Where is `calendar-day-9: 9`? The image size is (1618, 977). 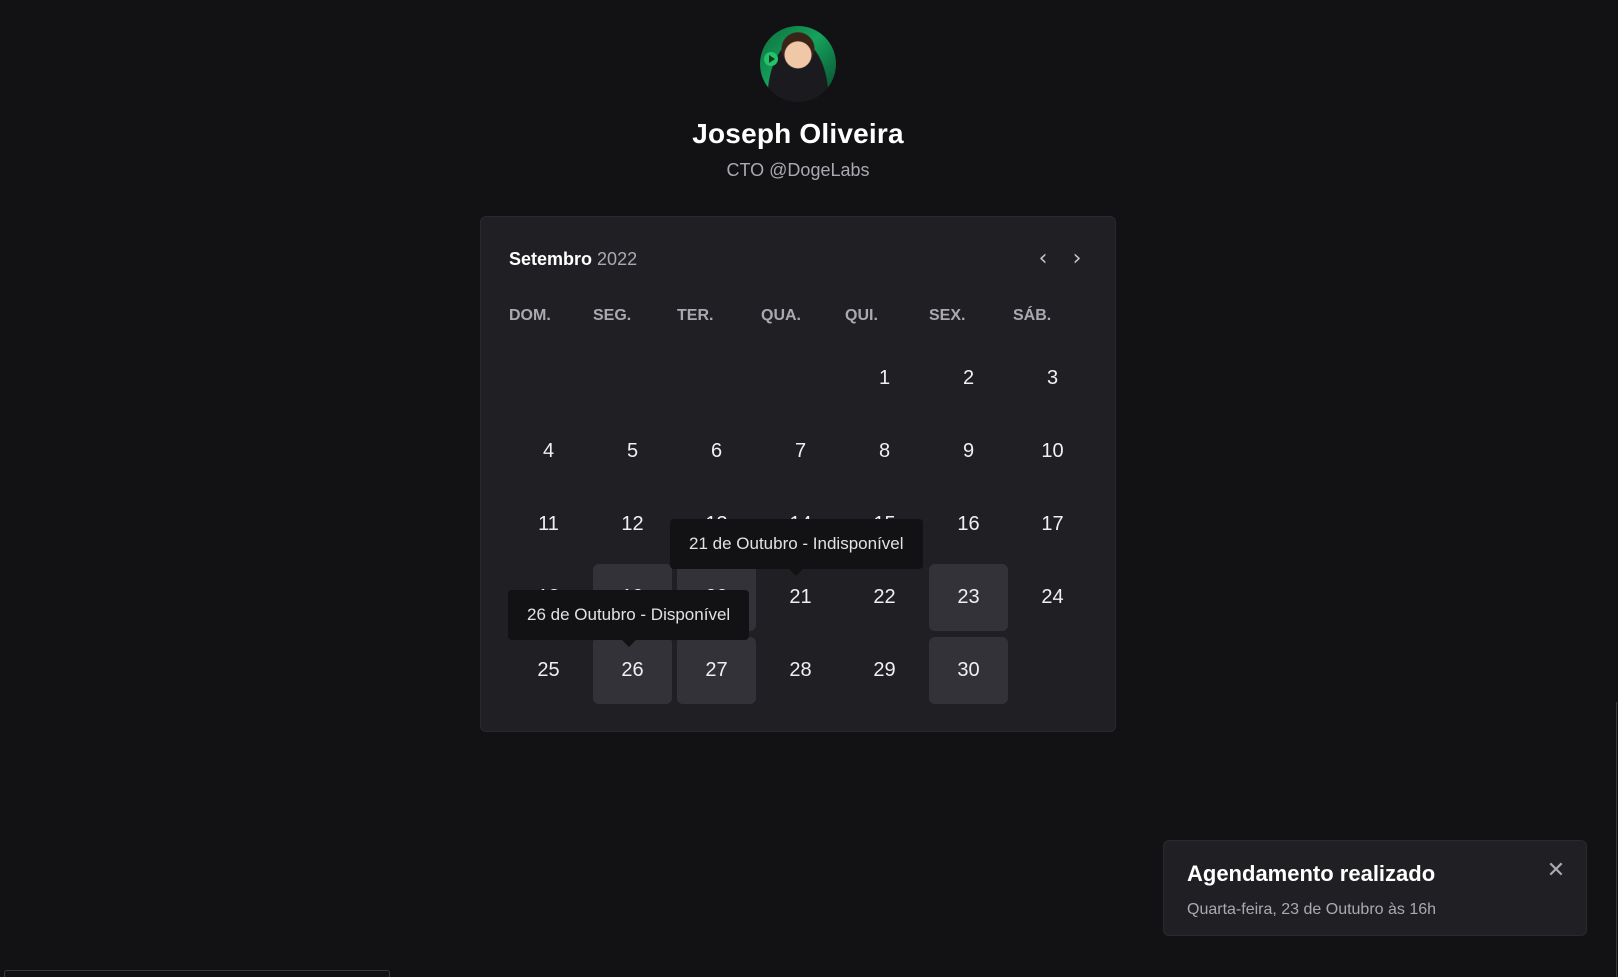 calendar-day-9: 9 is located at coordinates (968, 451).